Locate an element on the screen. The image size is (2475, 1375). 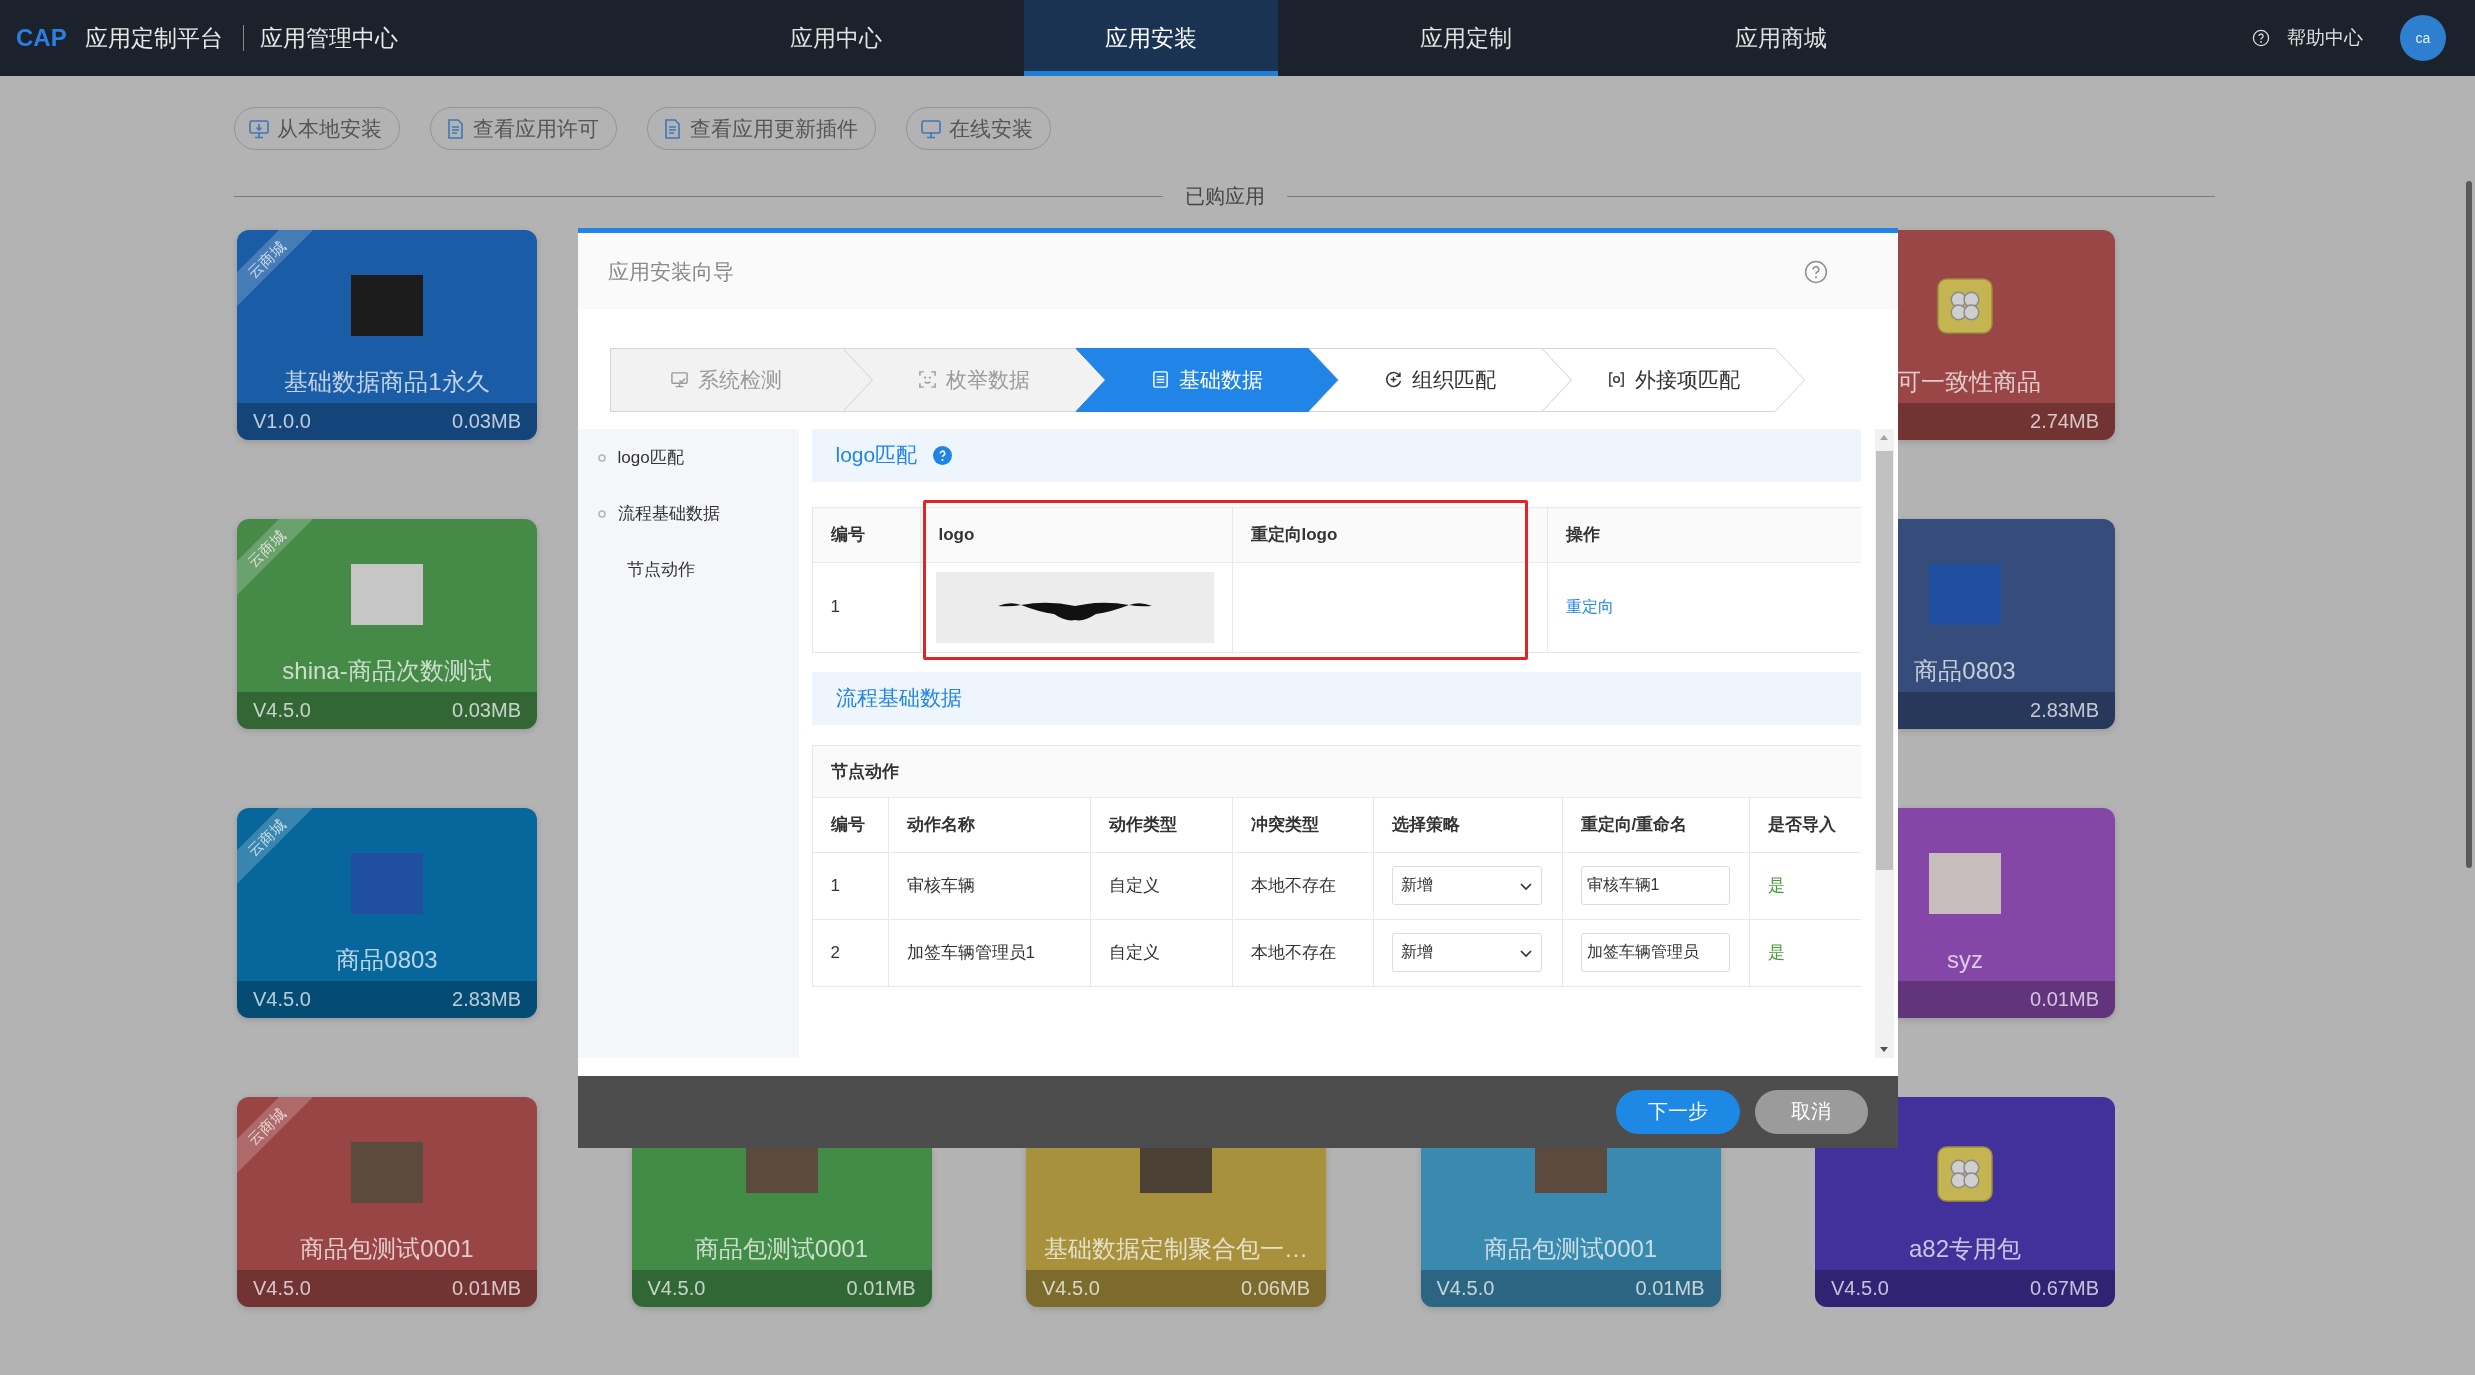
side-nav-item: logo匹配 is located at coordinates (688, 457).